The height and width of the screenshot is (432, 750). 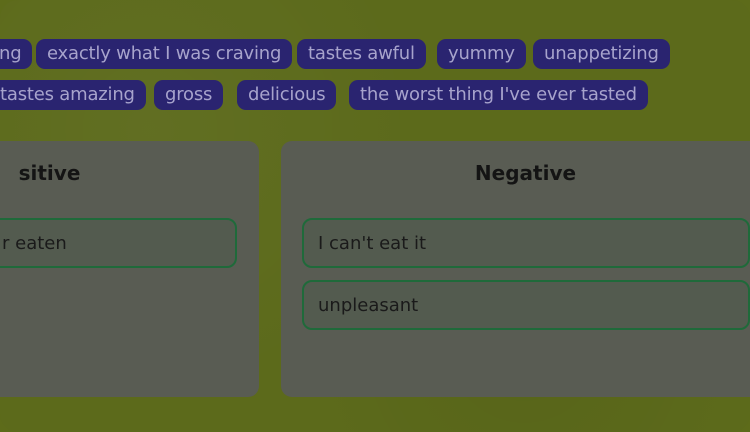 I want to click on word-chip: tastes amazing, so click(x=73, y=95).